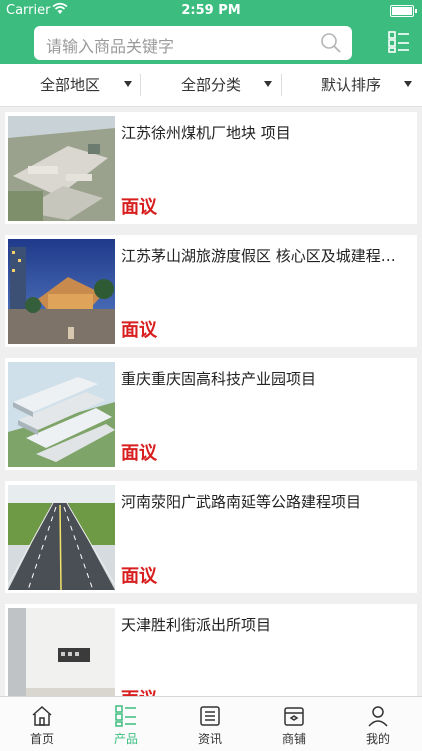  I want to click on search-placeholder: 请输入商品关键字, so click(110, 46).